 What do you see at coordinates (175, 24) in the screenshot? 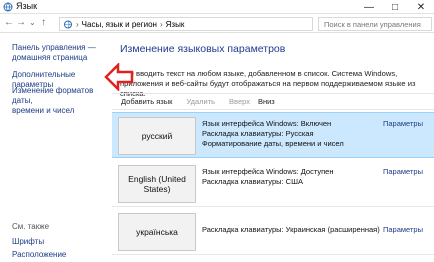
I see `breadcrumb-item-language: Язык` at bounding box center [175, 24].